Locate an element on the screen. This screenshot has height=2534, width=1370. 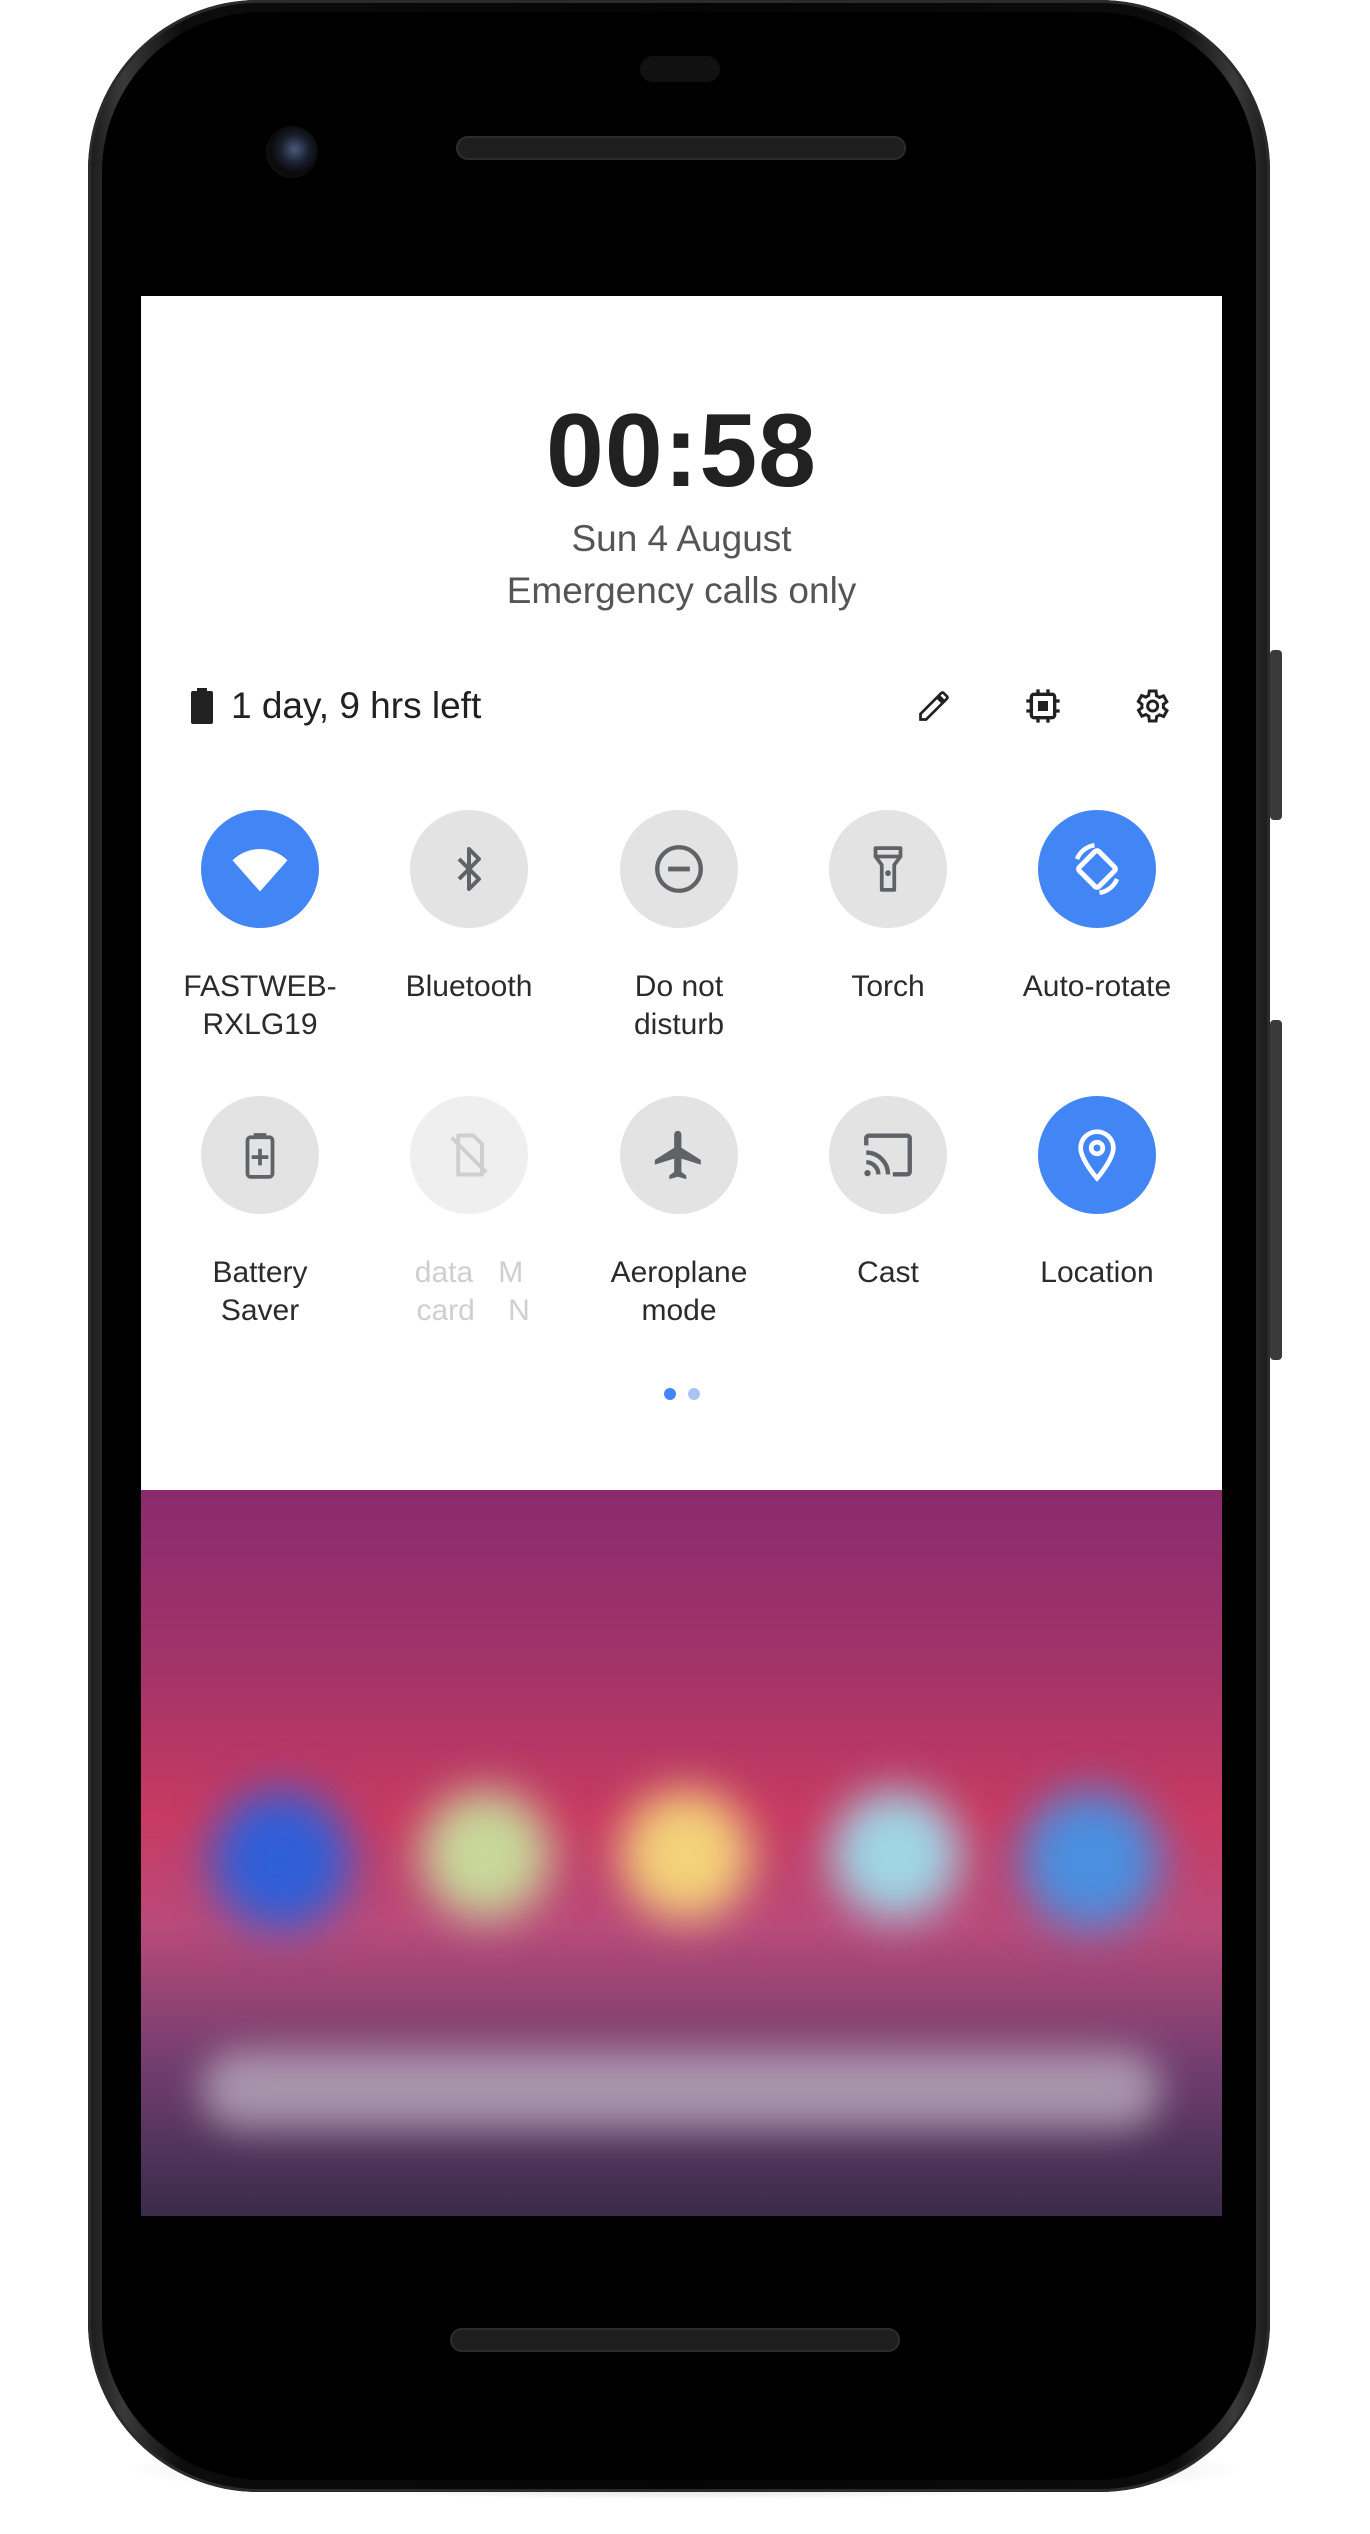
battery-saver-icon is located at coordinates (260, 1156).